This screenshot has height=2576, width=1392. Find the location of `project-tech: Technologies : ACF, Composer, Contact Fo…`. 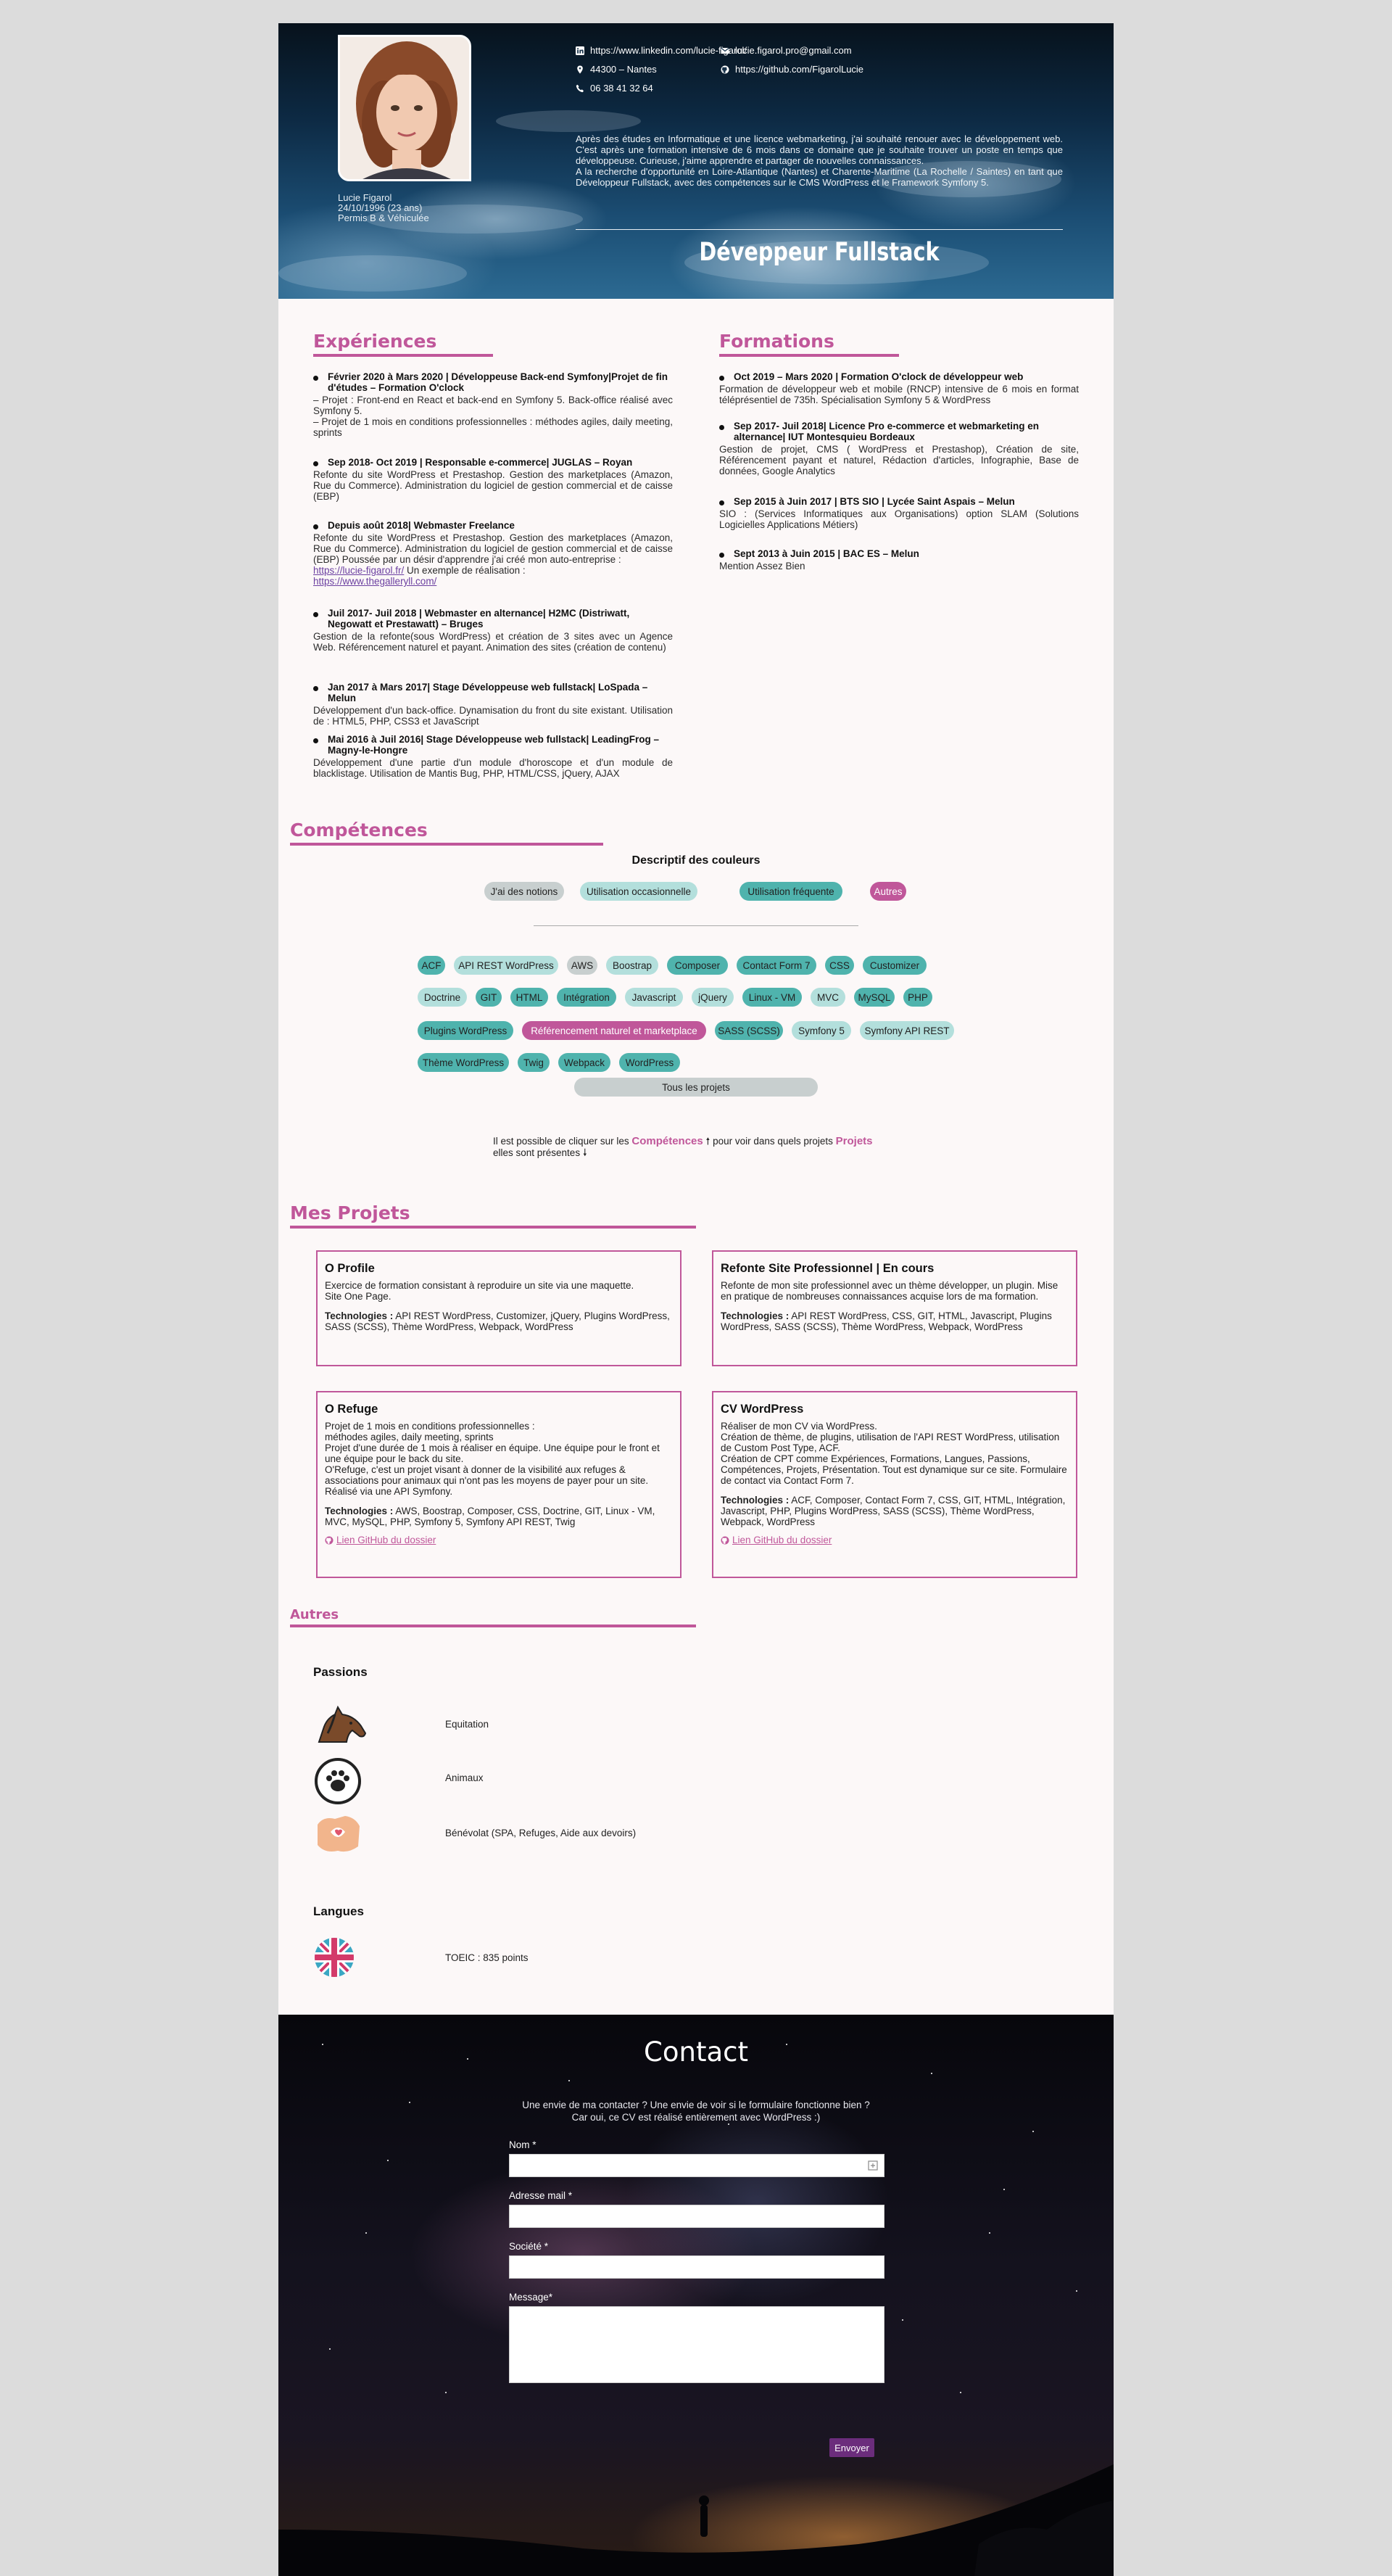

project-tech: Technologies : ACF, Composer, Contact Fo… is located at coordinates (893, 1511).